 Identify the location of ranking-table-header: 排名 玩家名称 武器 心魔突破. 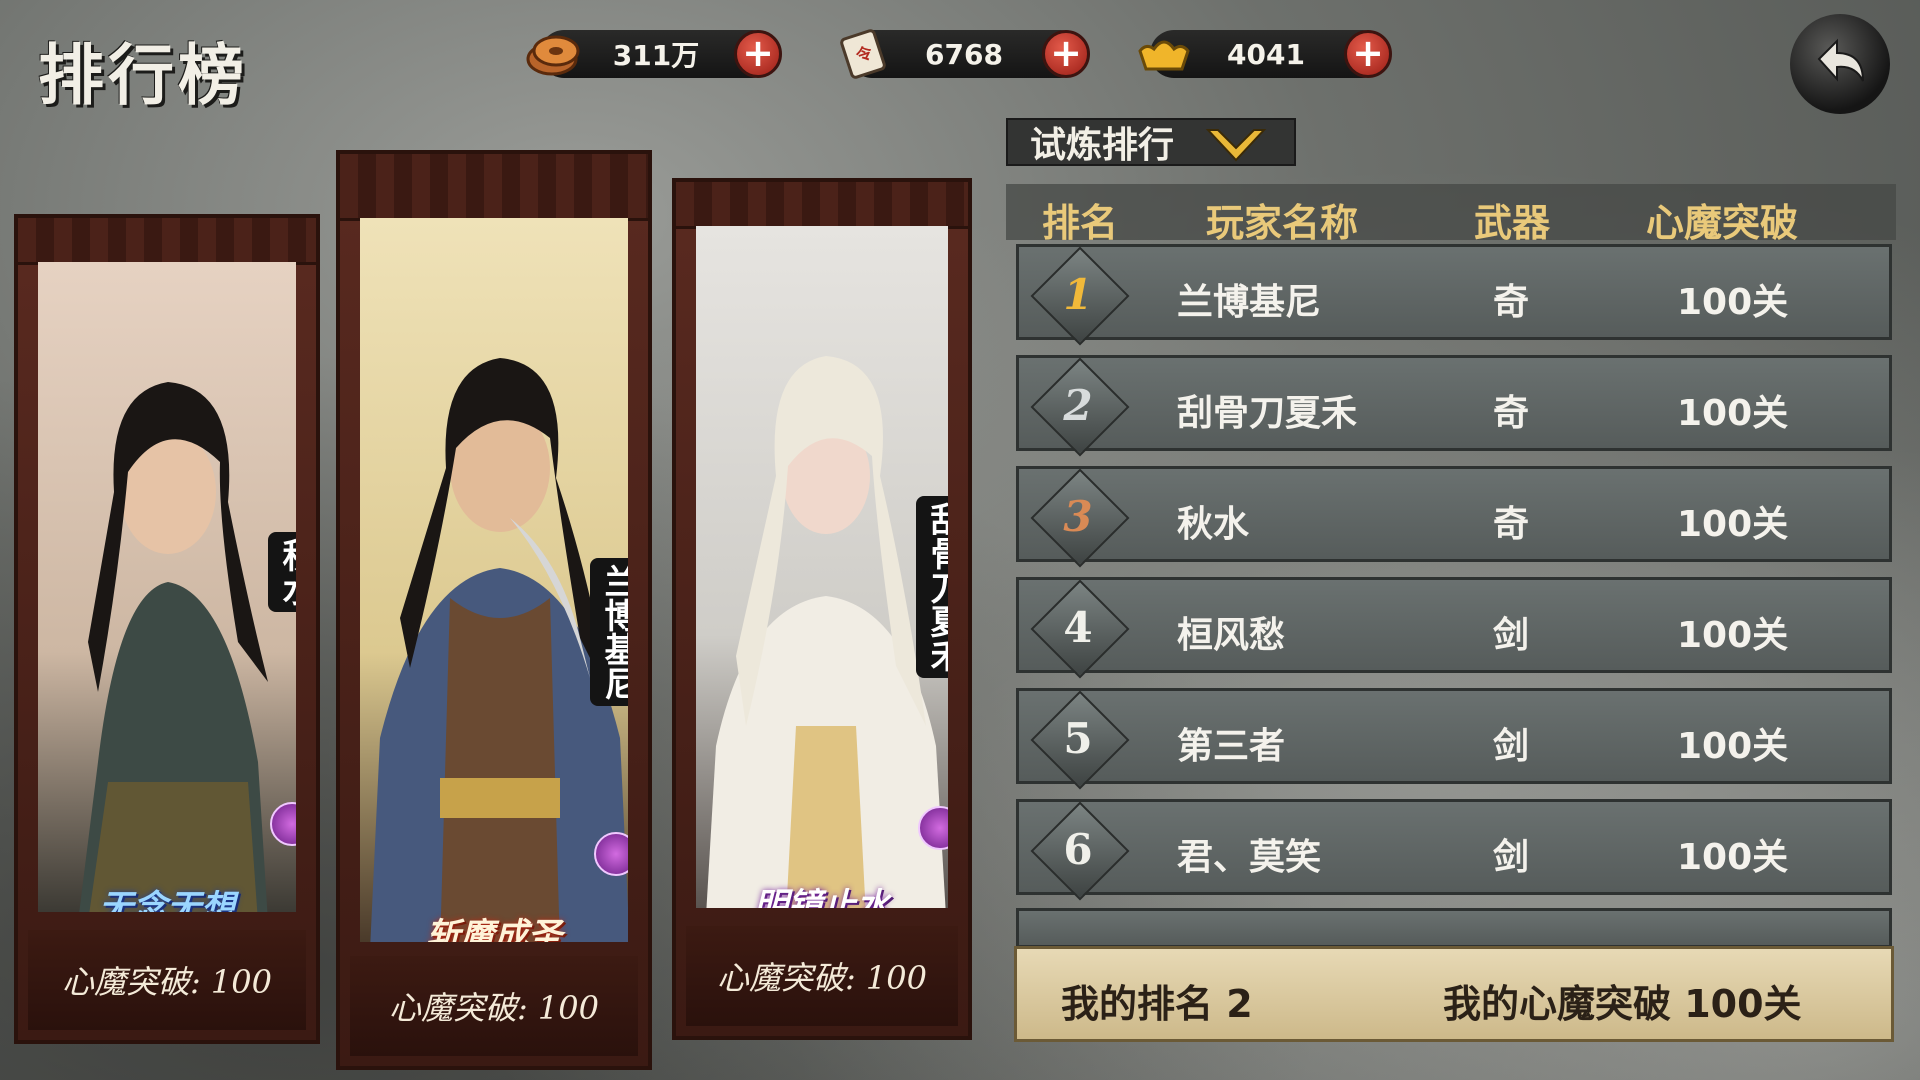
(1451, 214).